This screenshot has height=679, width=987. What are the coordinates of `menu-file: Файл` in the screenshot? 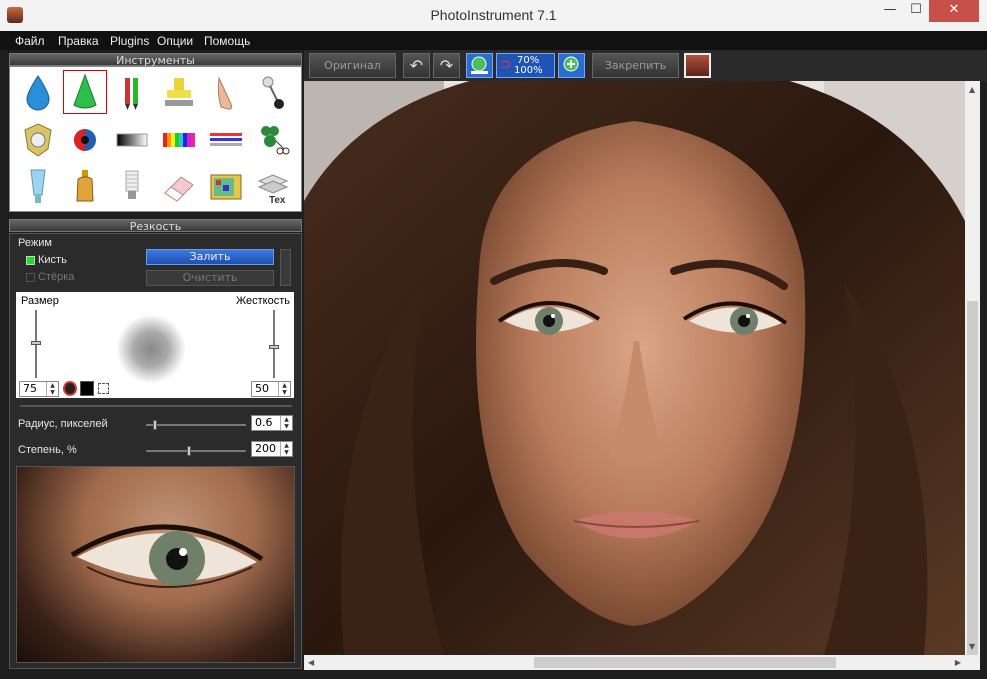 It's located at (30, 41).